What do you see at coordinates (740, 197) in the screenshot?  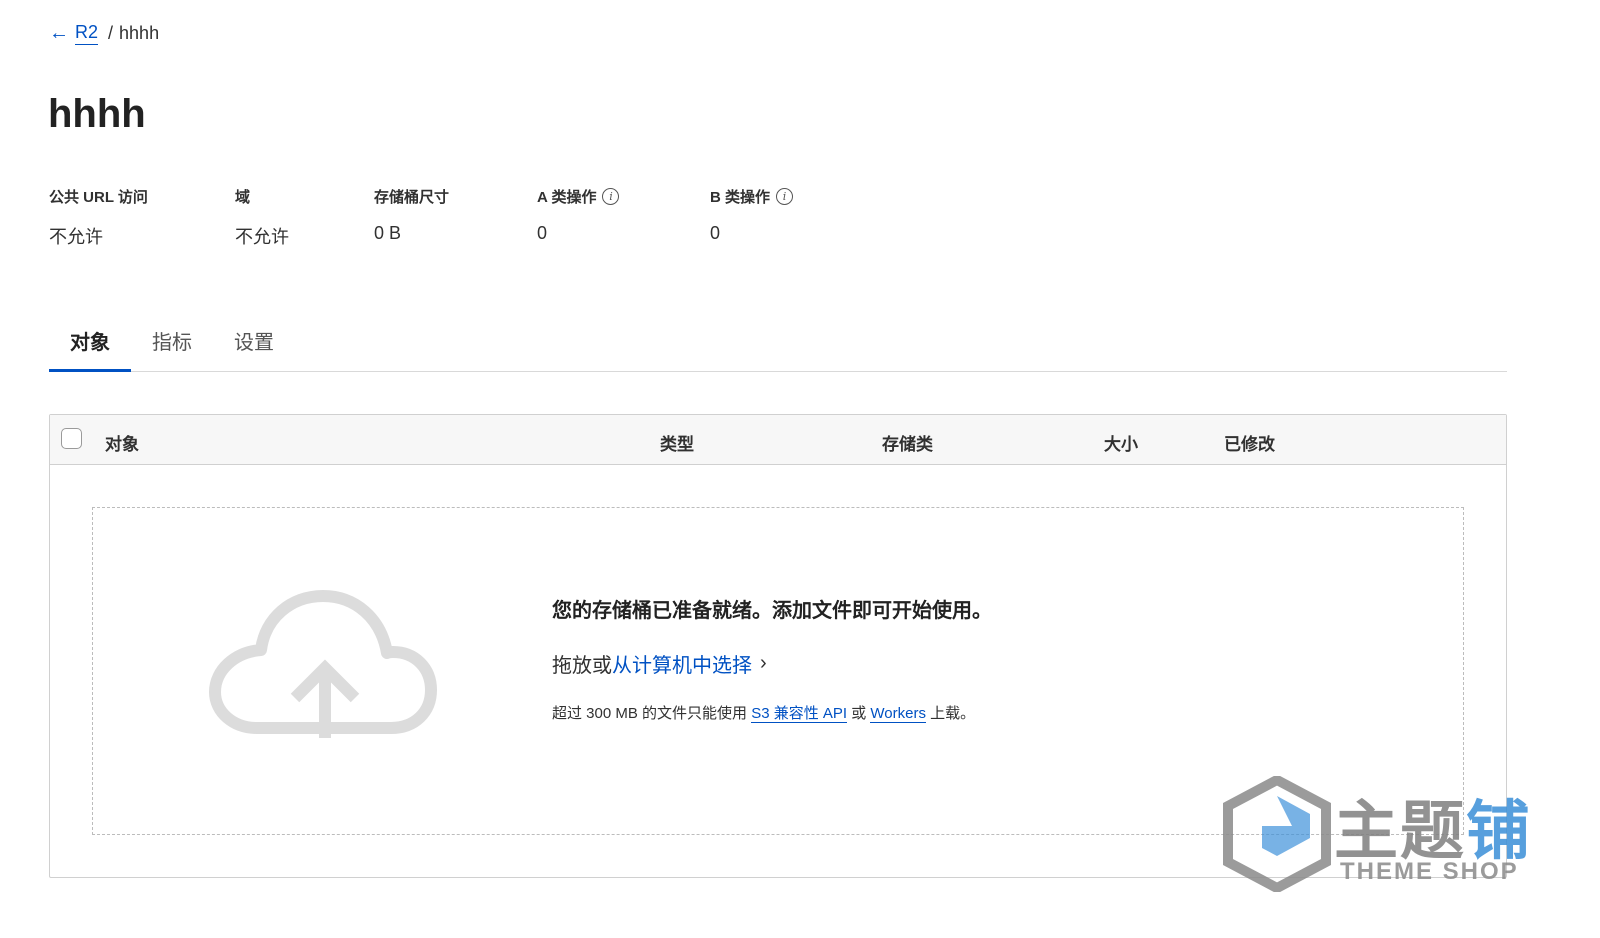 I see `stat-label-text: B 类操作` at bounding box center [740, 197].